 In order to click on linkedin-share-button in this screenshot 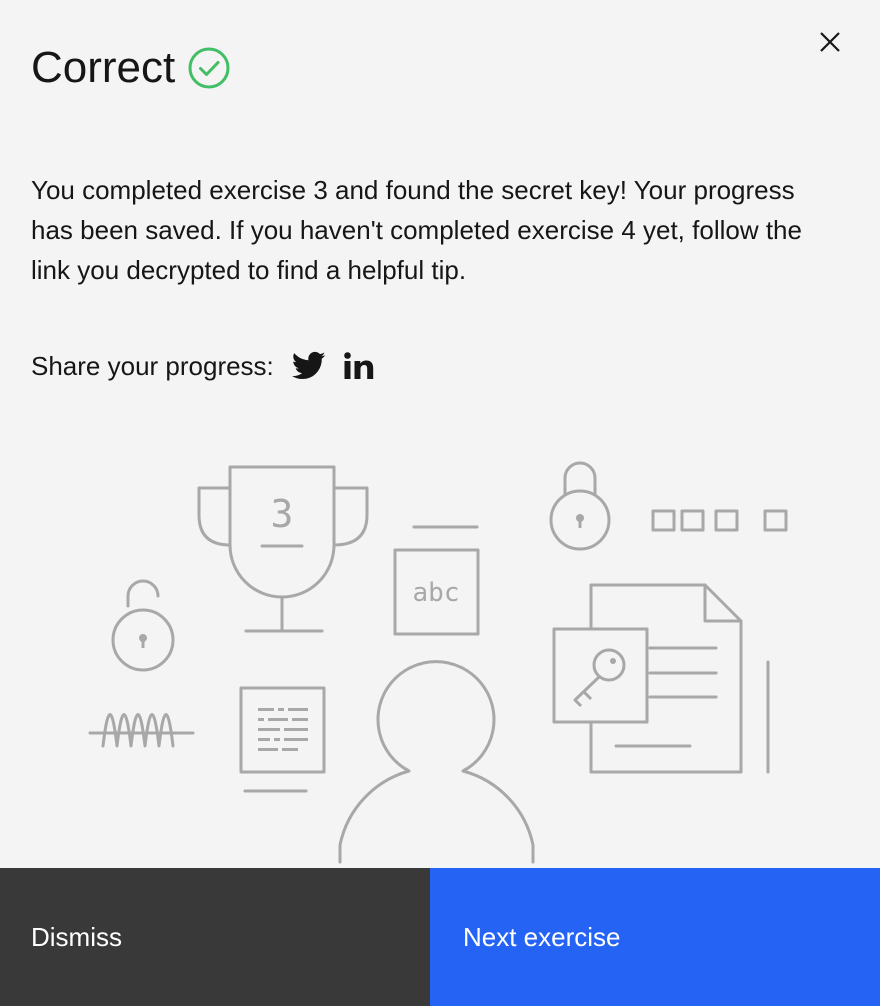, I will do `click(359, 366)`.